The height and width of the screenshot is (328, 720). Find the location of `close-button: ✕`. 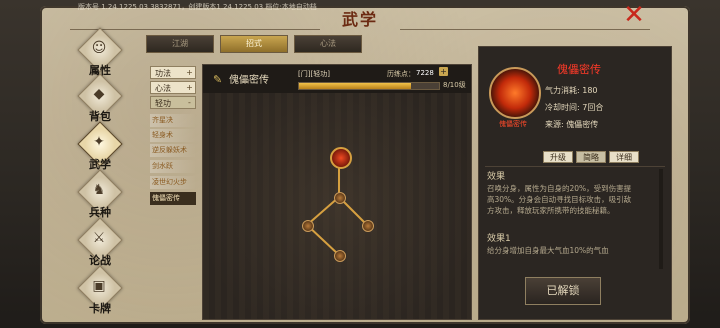

close-button: ✕ is located at coordinates (634, 15).